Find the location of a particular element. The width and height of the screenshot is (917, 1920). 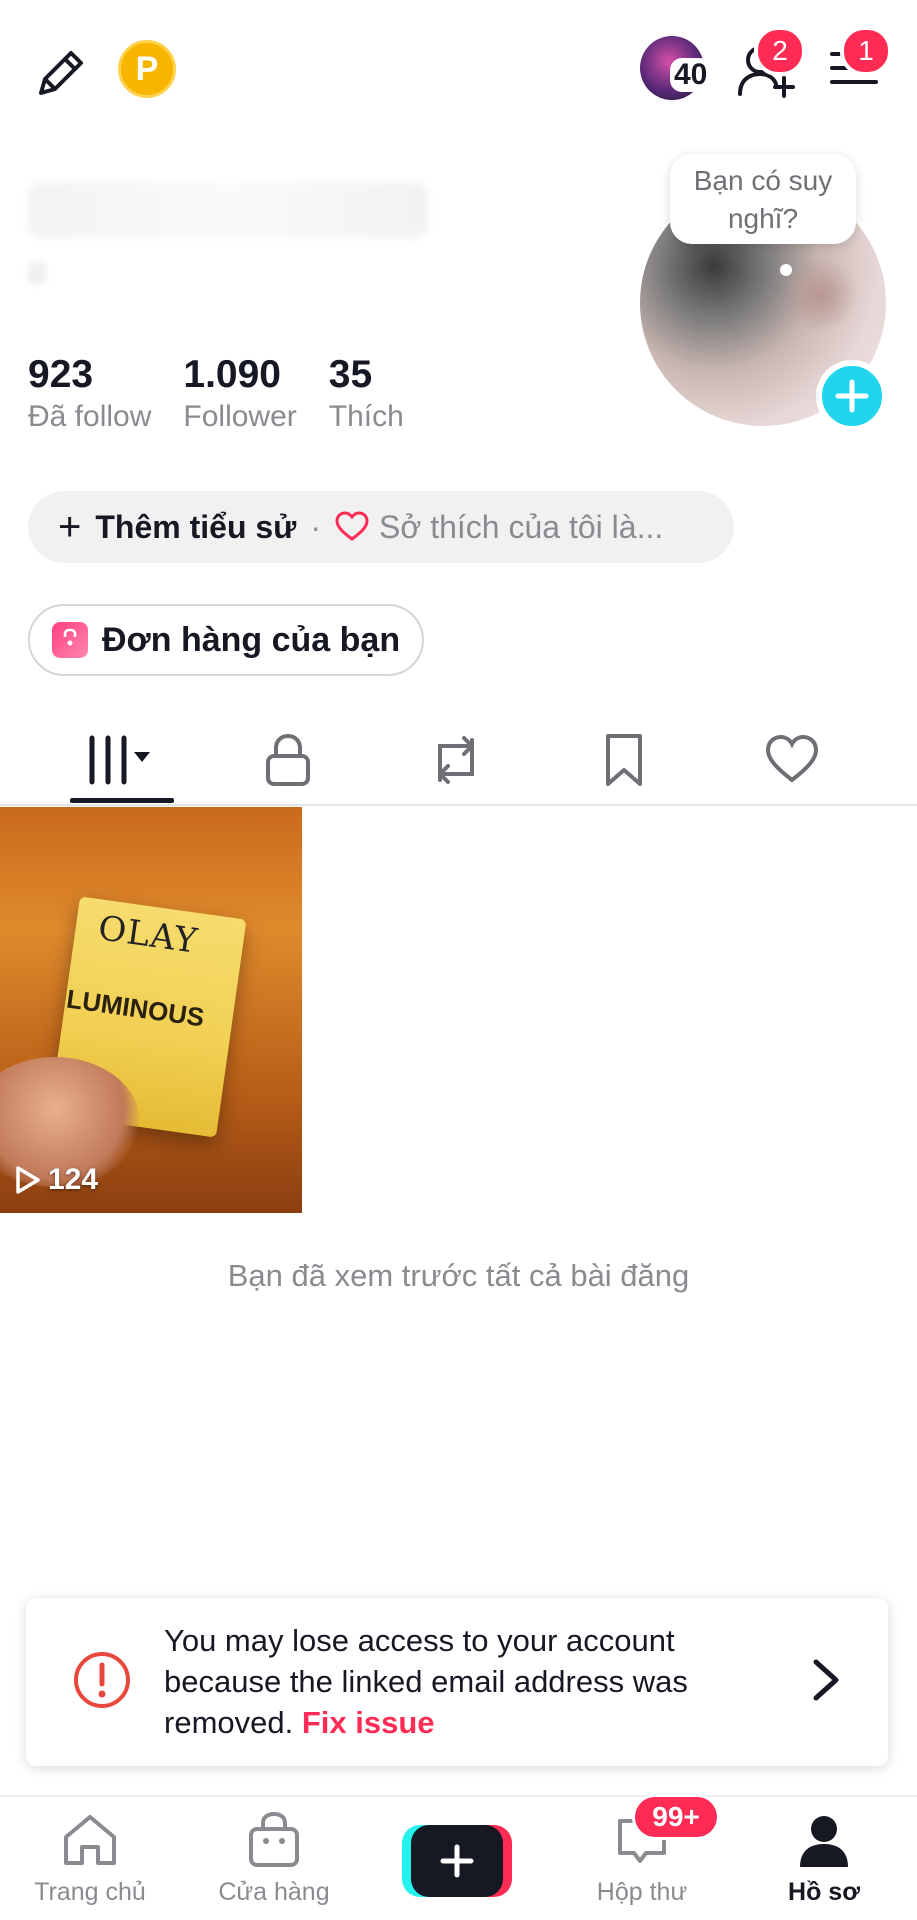

stat-label: Thích is located at coordinates (366, 416).